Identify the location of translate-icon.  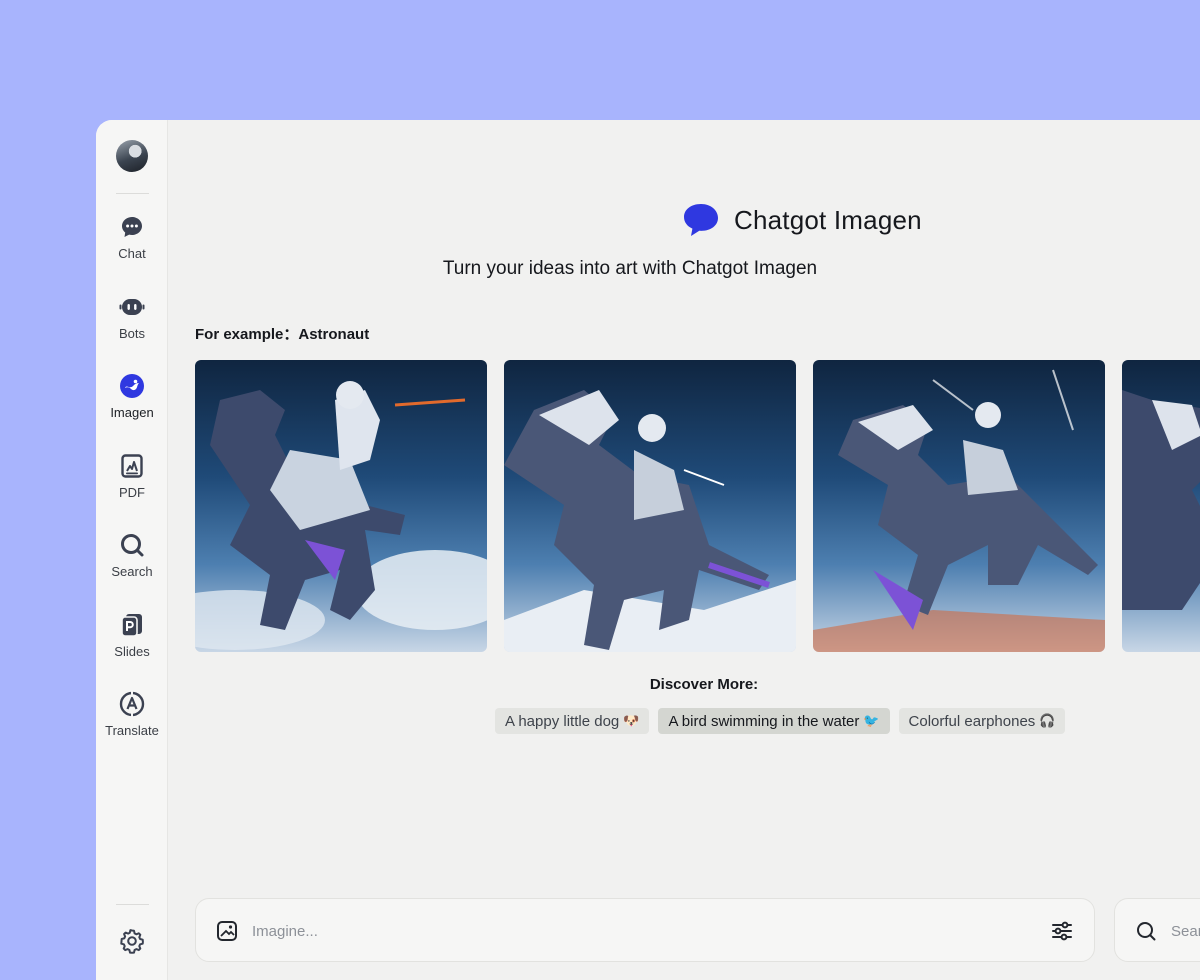
(132, 704).